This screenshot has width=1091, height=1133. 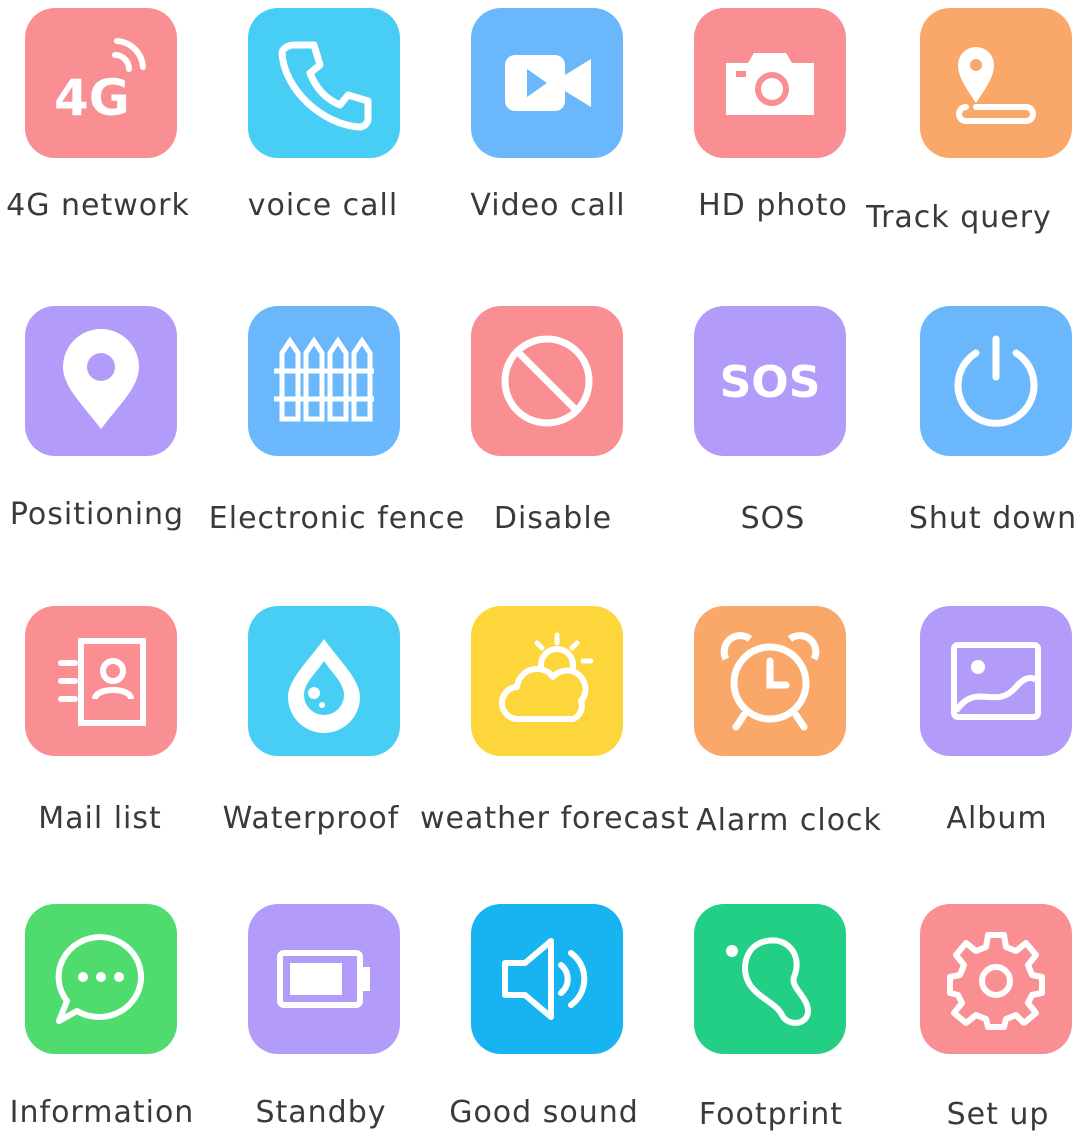 I want to click on feature-tile-footprint, so click(x=770, y=979).